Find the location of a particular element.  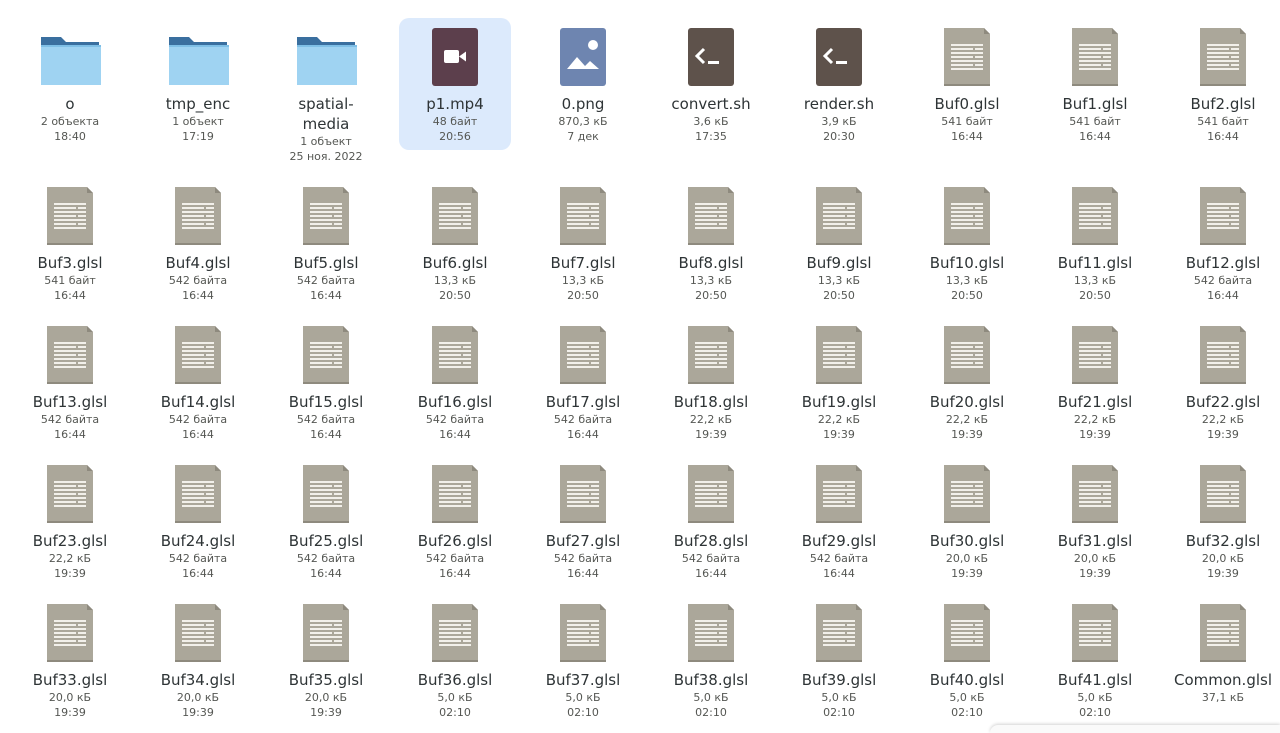

file-item: Common.glsl 37,1 кБ is located at coordinates (1223, 649).